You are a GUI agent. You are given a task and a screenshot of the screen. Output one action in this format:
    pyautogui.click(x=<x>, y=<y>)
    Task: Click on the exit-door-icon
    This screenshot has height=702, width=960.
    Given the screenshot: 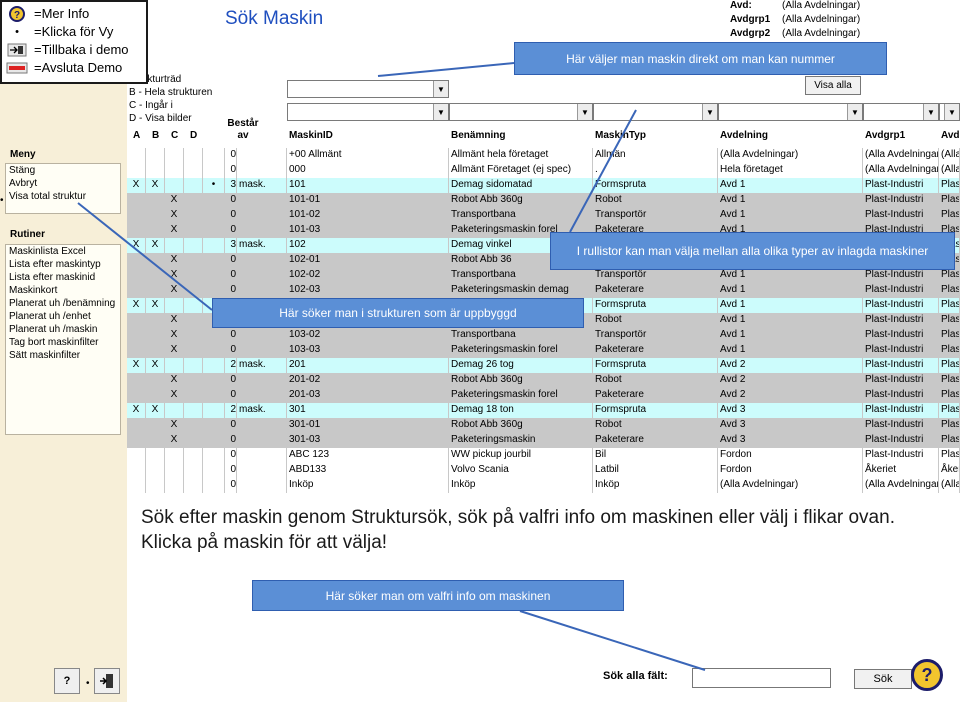 What is the action you would take?
    pyautogui.click(x=106, y=681)
    